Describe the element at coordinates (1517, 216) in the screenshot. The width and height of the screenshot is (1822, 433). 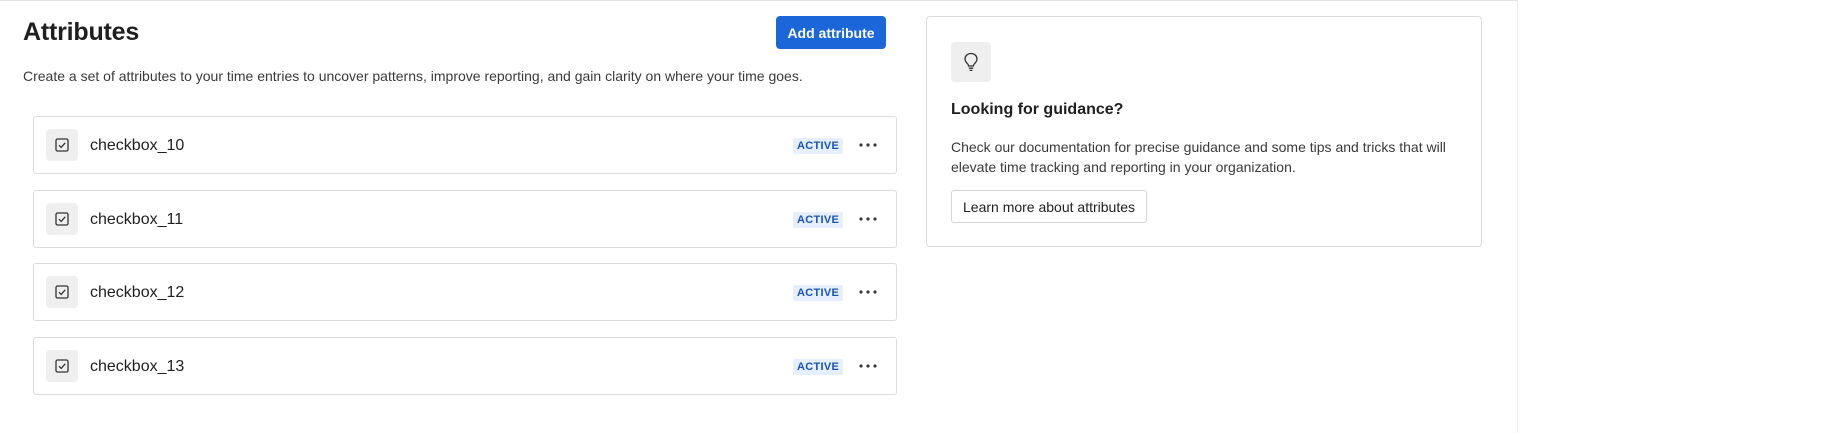
I see `content-edge-divider` at that location.